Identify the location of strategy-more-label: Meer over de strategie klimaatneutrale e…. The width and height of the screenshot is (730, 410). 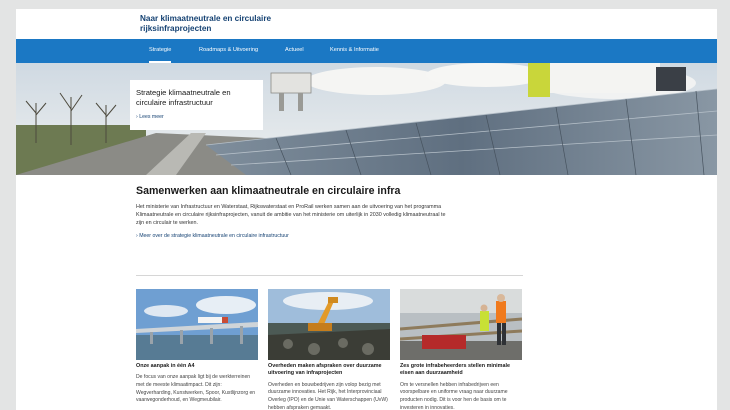
(214, 236).